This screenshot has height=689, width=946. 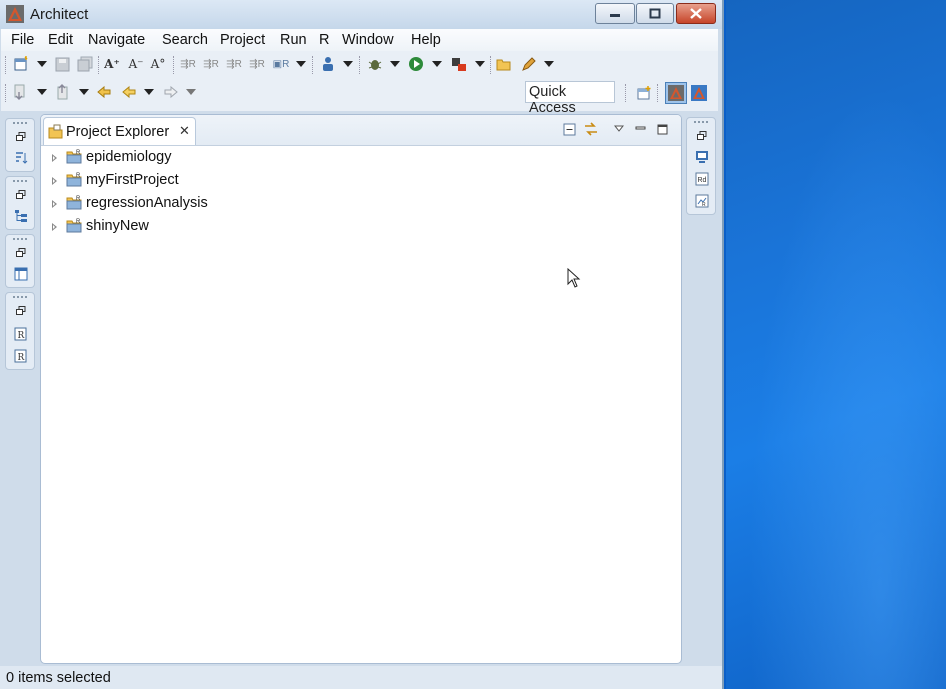 I want to click on project-label: regressionAnalysis, so click(x=147, y=203).